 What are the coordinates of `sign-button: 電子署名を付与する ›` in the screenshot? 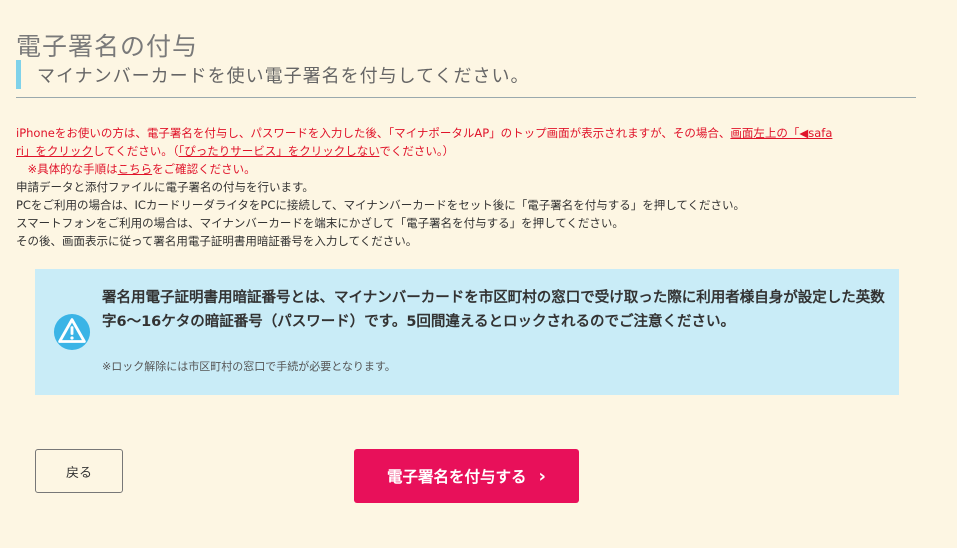 It's located at (466, 476).